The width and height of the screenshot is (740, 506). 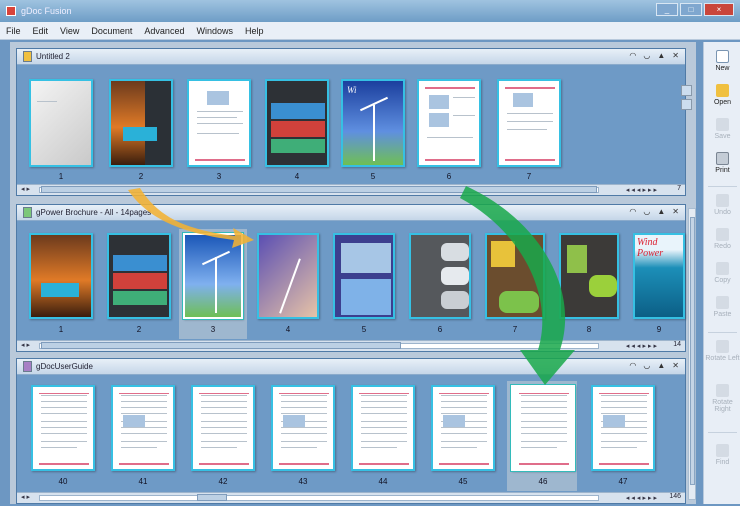 What do you see at coordinates (351, 57) in the screenshot?
I see `panel-header: Untitled 2 ◠ ◡ ▲ ✕` at bounding box center [351, 57].